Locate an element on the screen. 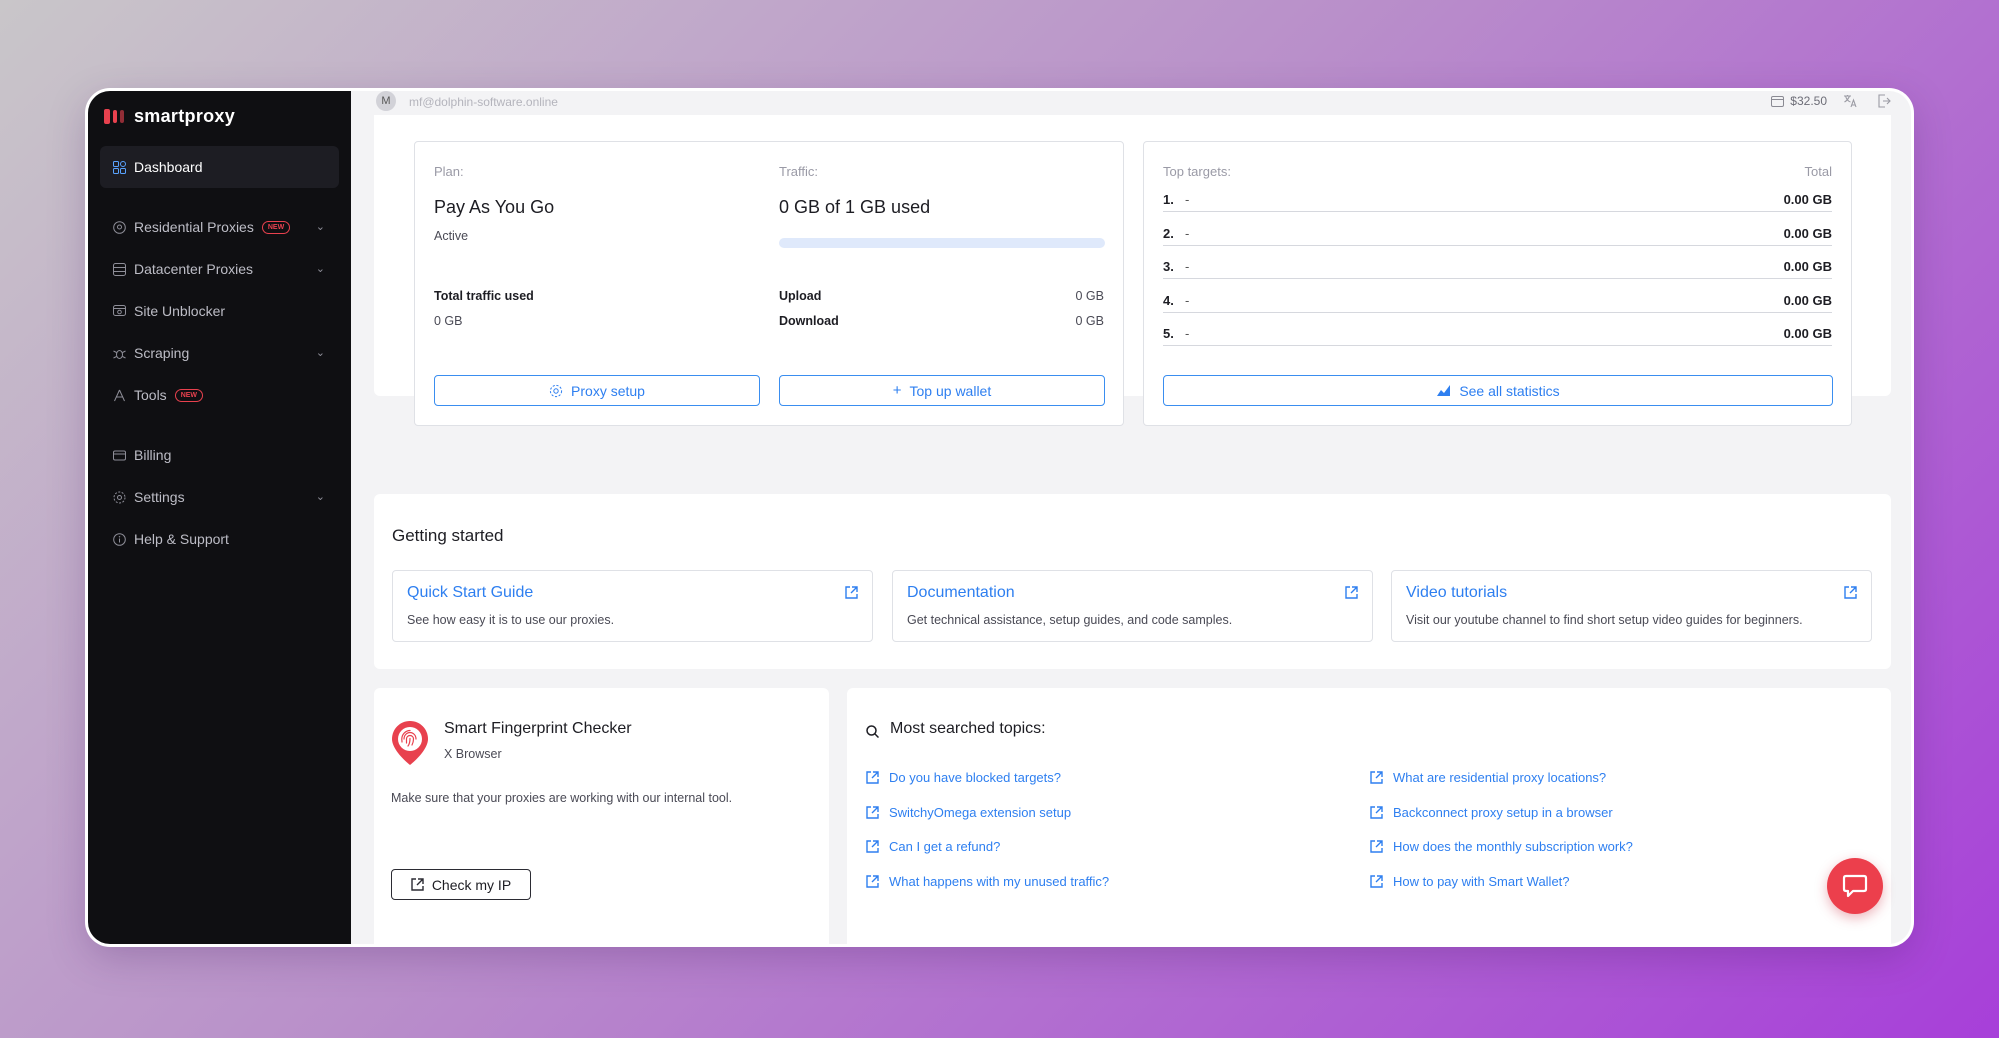 Image resolution: width=1999 pixels, height=1038 pixels. card-description: See how easy it is to use our proxies. is located at coordinates (511, 620).